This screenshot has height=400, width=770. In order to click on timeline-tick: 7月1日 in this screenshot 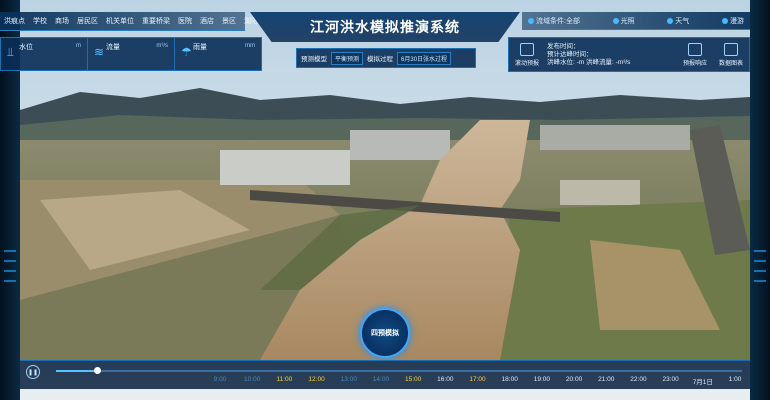, I will do `click(703, 381)`.